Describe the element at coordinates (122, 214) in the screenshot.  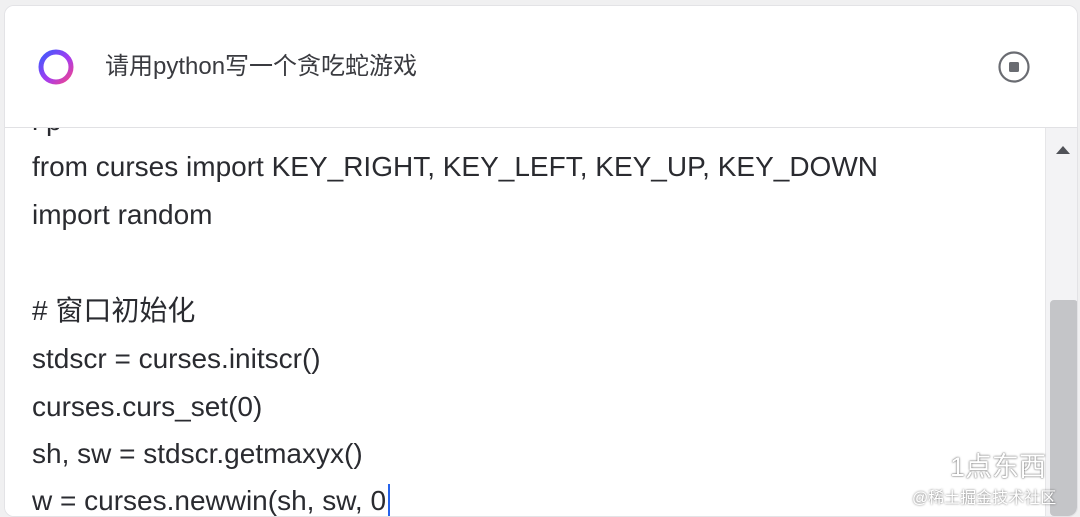
I see `code-line: import random` at that location.